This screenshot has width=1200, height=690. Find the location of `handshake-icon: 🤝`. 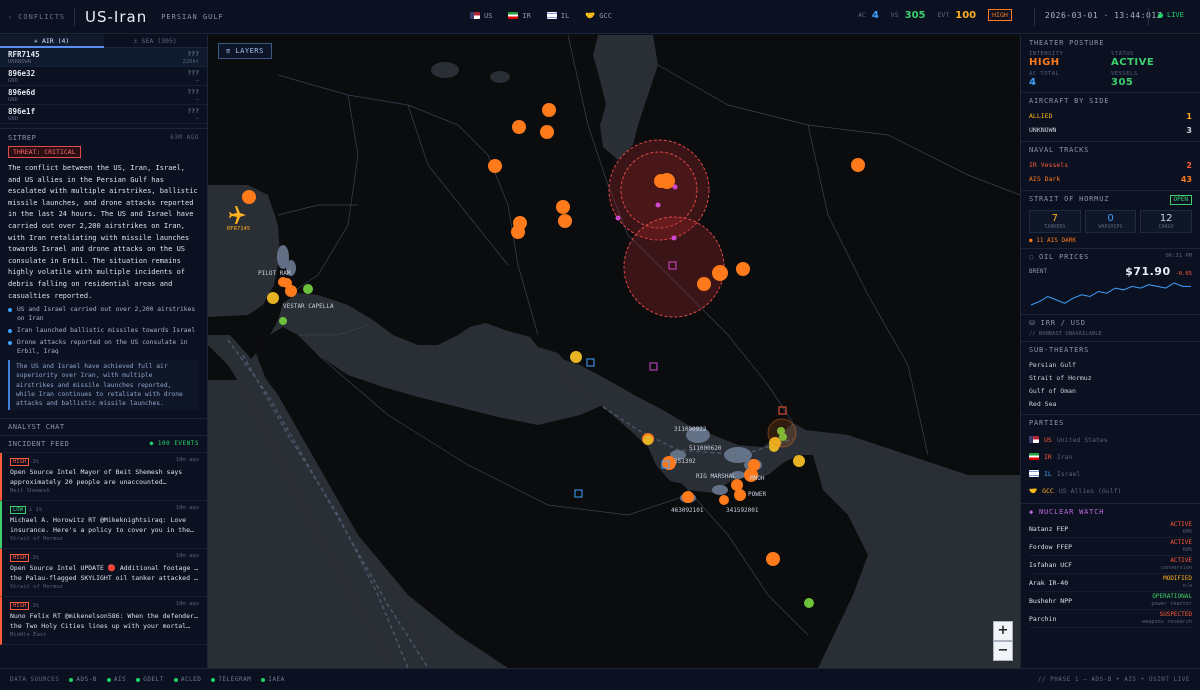

handshake-icon: 🤝 is located at coordinates (1033, 490).